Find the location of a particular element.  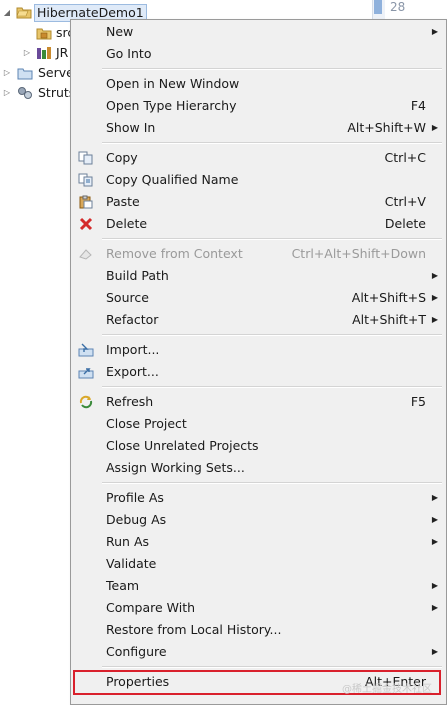

menu-item-label: Profile As is located at coordinates (135, 497).